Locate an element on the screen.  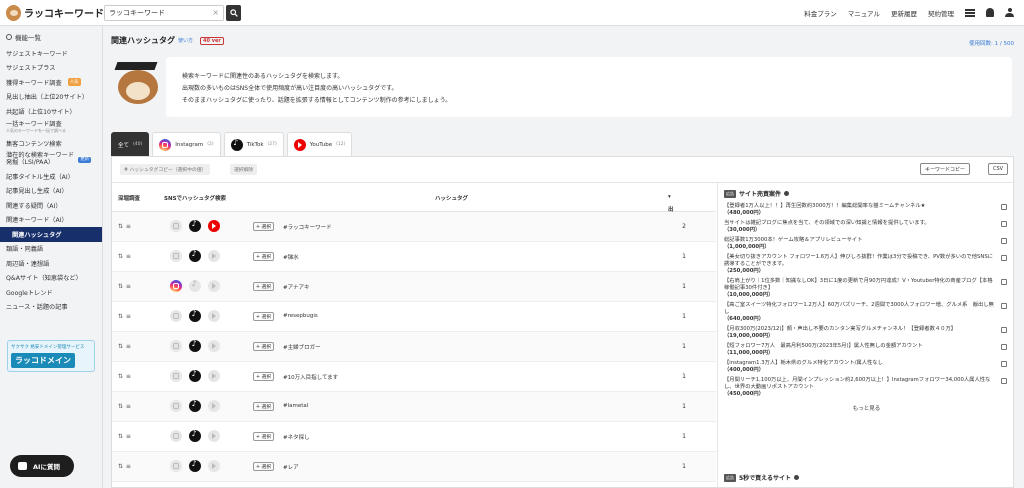
col-count: 出現数 ▾ is located at coordinates (671, 211).